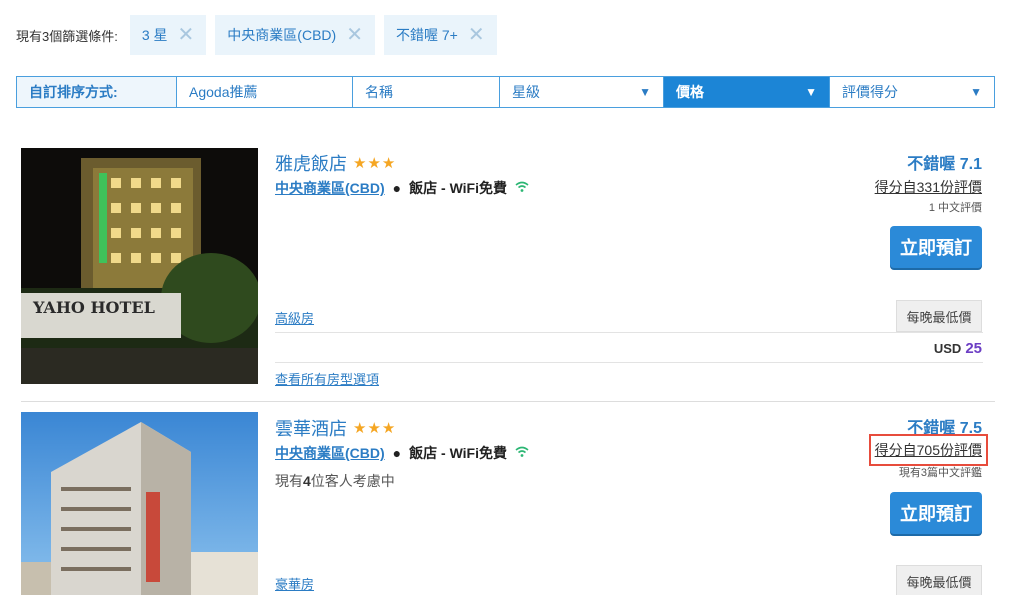  I want to click on chinese-review-count: 現有3篇中文評鑑, so click(940, 473).